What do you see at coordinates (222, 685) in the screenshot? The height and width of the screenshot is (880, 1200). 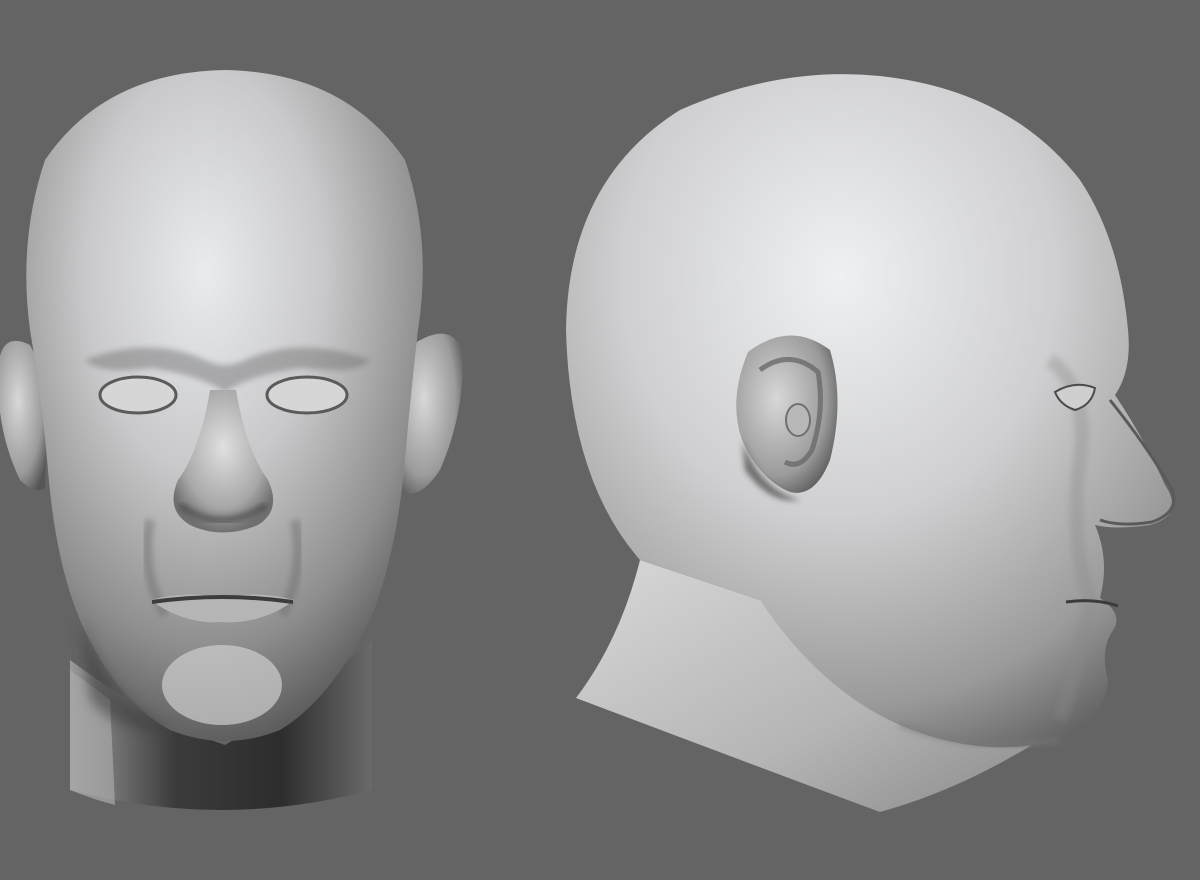 I see `front-chin` at bounding box center [222, 685].